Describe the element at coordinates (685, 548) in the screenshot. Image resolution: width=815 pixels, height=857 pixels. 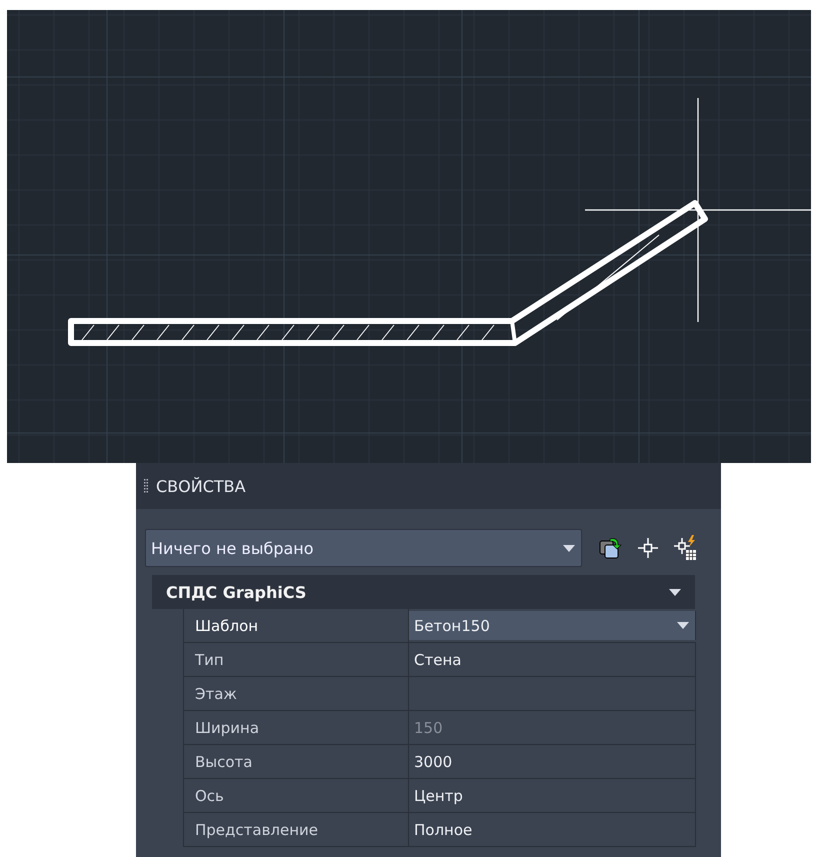
I see `toggle-pickadd-icon` at that location.